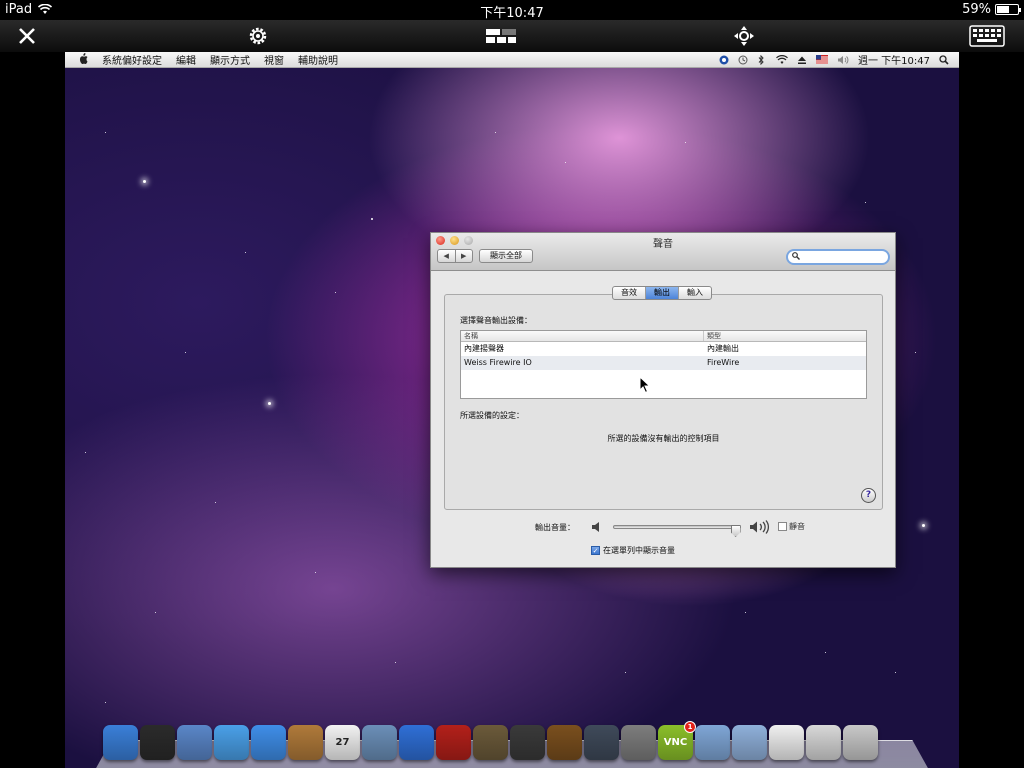 The width and height of the screenshot is (1024, 768). What do you see at coordinates (231, 742) in the screenshot?
I see `safari-icon` at bounding box center [231, 742].